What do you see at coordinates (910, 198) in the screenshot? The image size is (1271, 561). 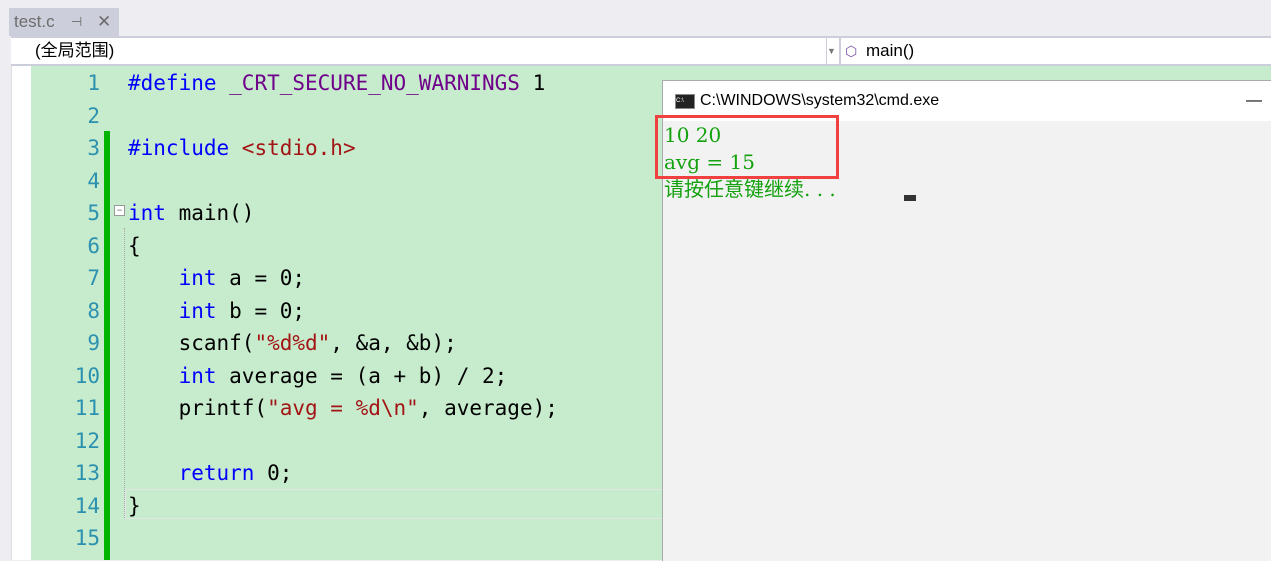 I see `console-cursor` at bounding box center [910, 198].